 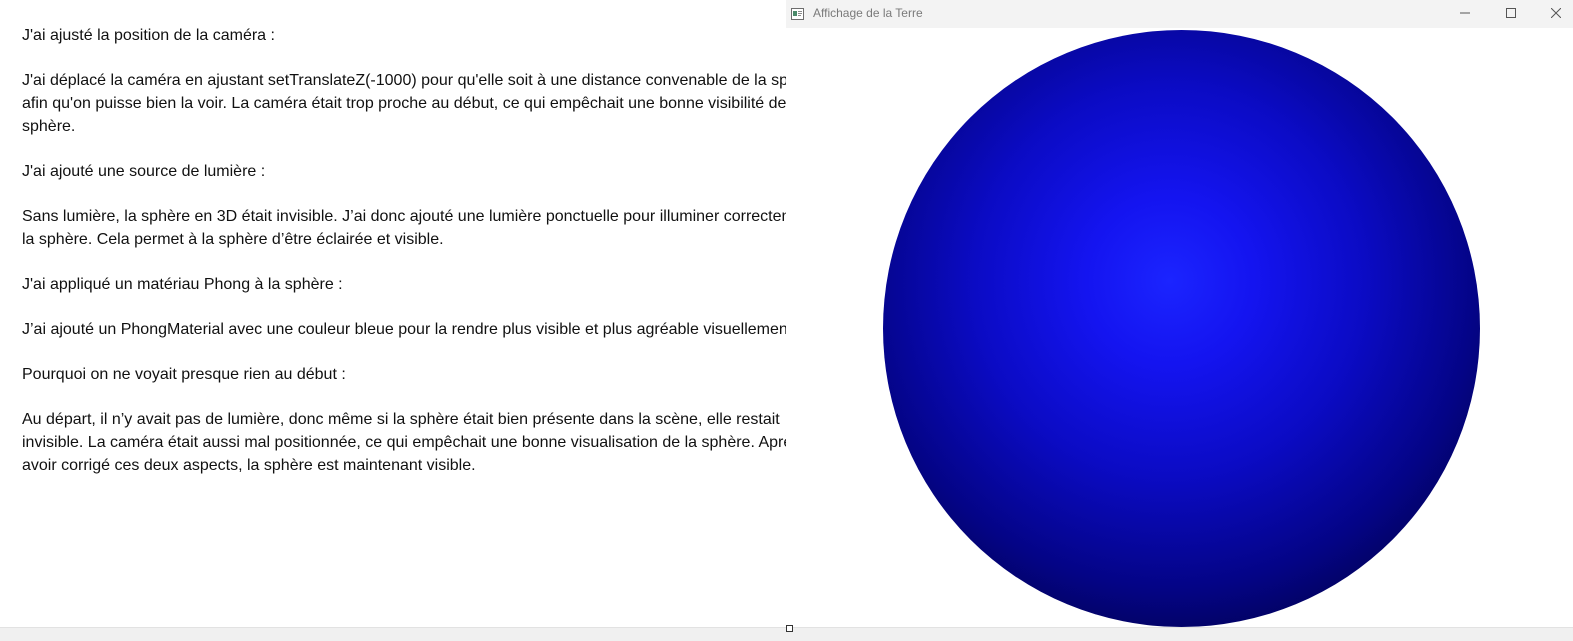 I want to click on window-app-icon, so click(x=797, y=13).